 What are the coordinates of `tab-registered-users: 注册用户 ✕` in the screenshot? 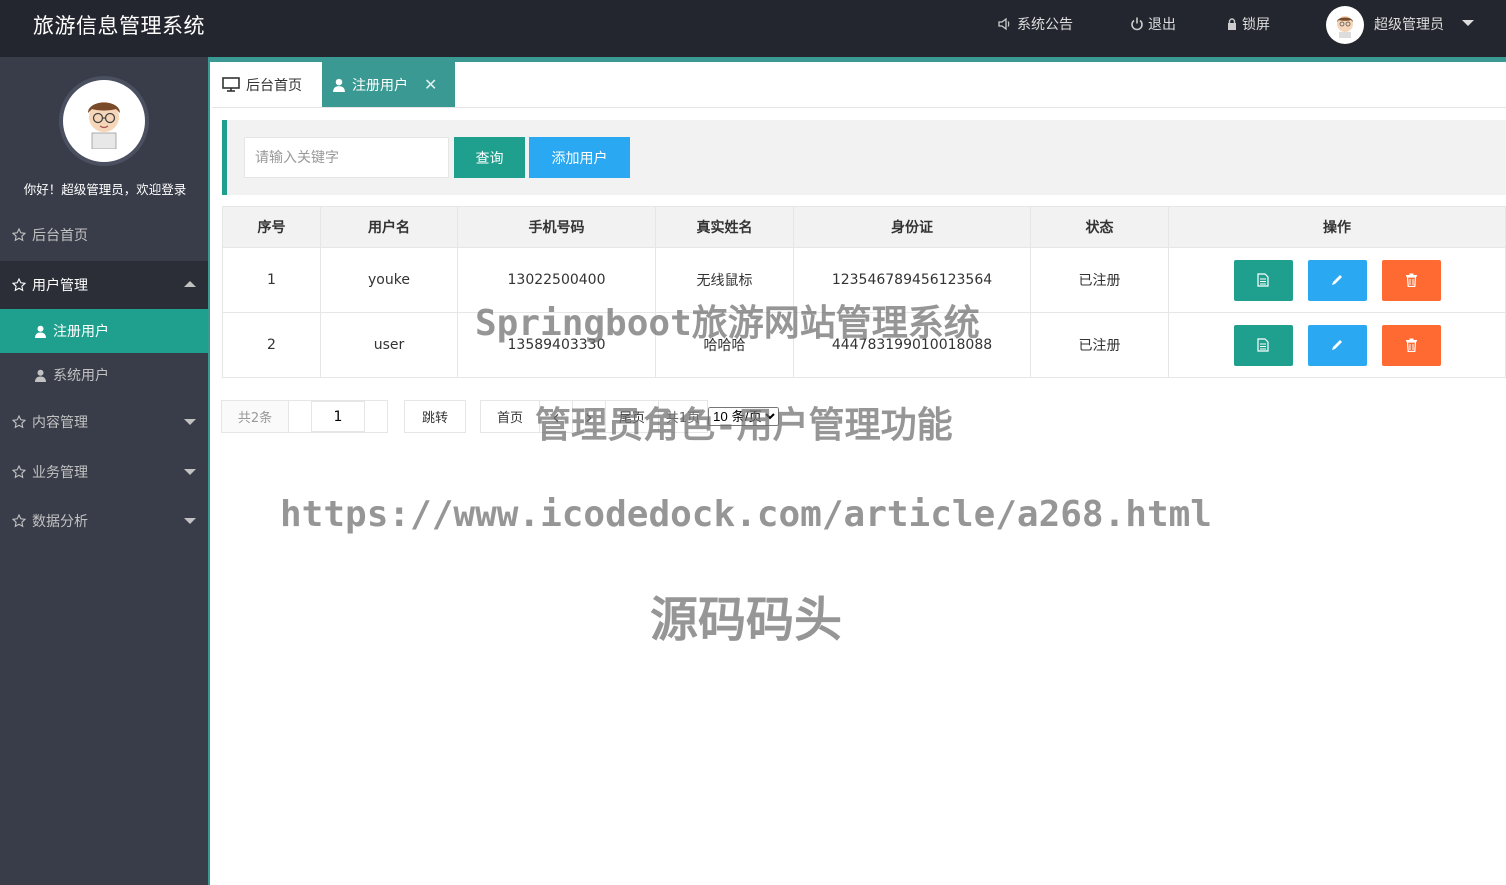 It's located at (388, 84).